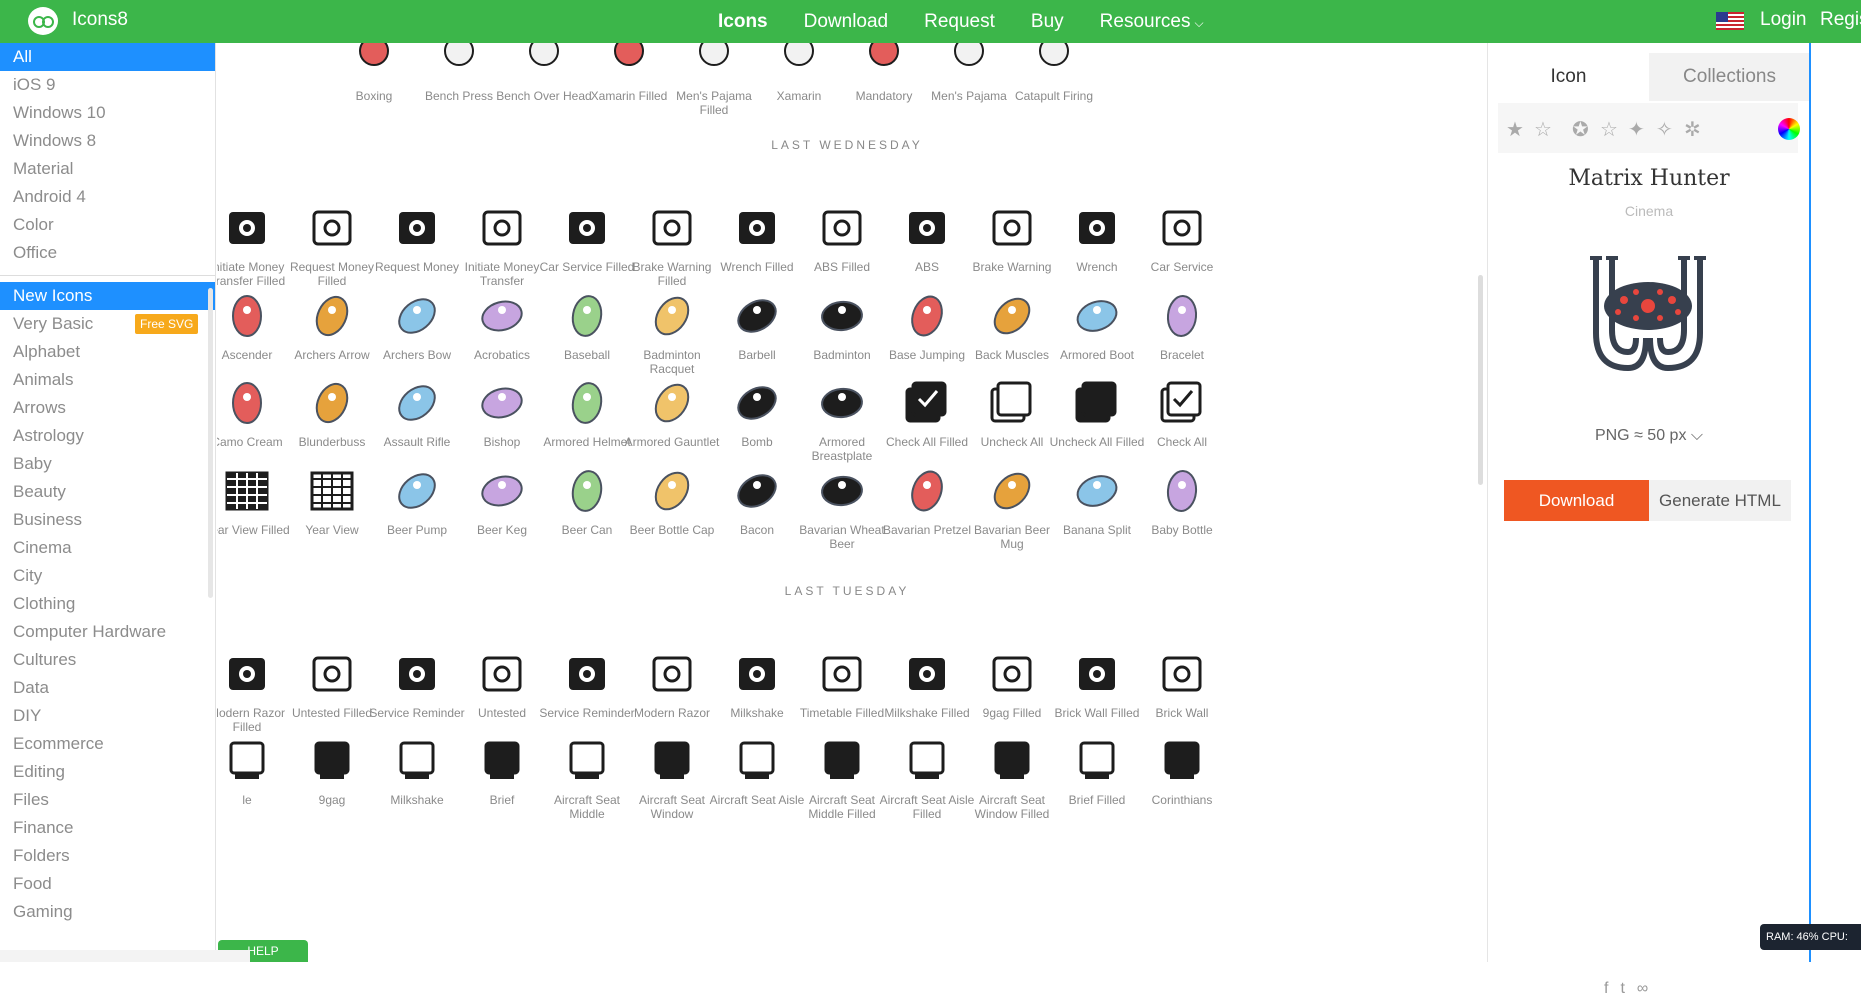 This screenshot has width=1861, height=998. I want to click on sidebar-item-windows-8: Windows 8, so click(107, 141).